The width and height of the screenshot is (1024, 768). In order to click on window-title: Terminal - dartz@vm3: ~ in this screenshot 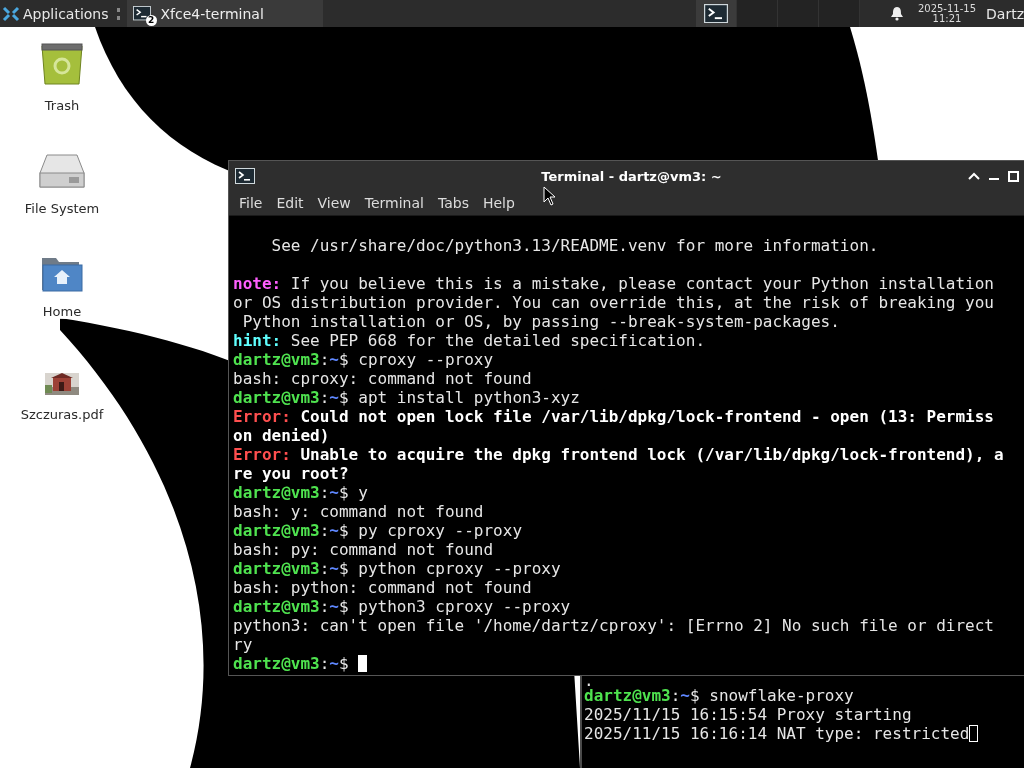, I will do `click(631, 176)`.